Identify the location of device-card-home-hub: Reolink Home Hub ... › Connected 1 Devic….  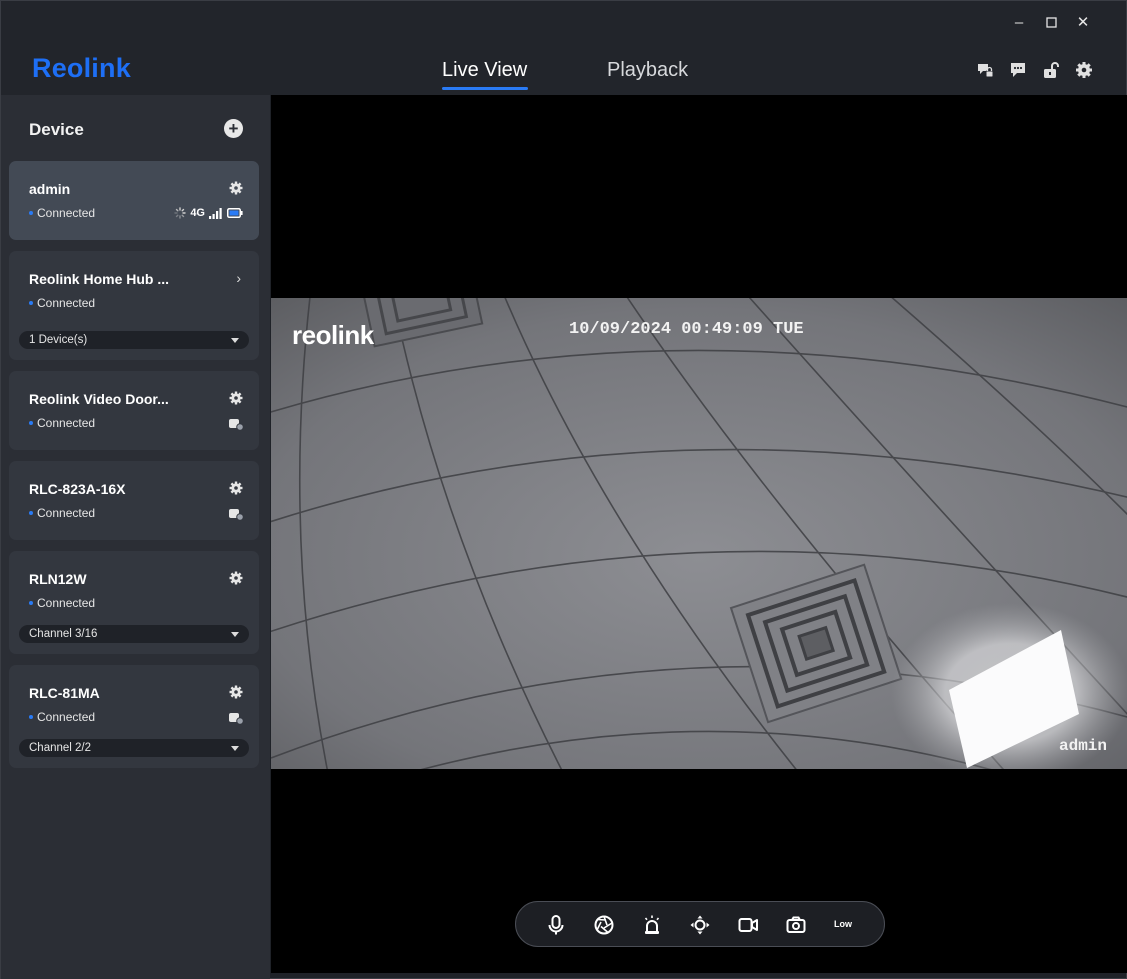
(134, 305).